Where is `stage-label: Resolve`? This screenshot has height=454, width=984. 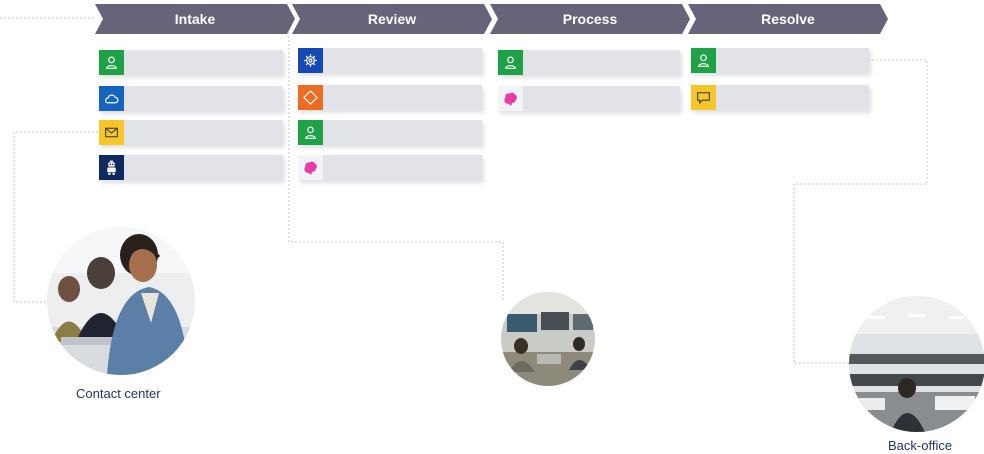 stage-label: Resolve is located at coordinates (788, 19).